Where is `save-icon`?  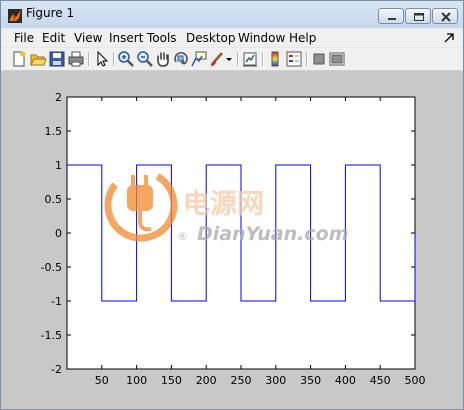
save-icon is located at coordinates (57, 59).